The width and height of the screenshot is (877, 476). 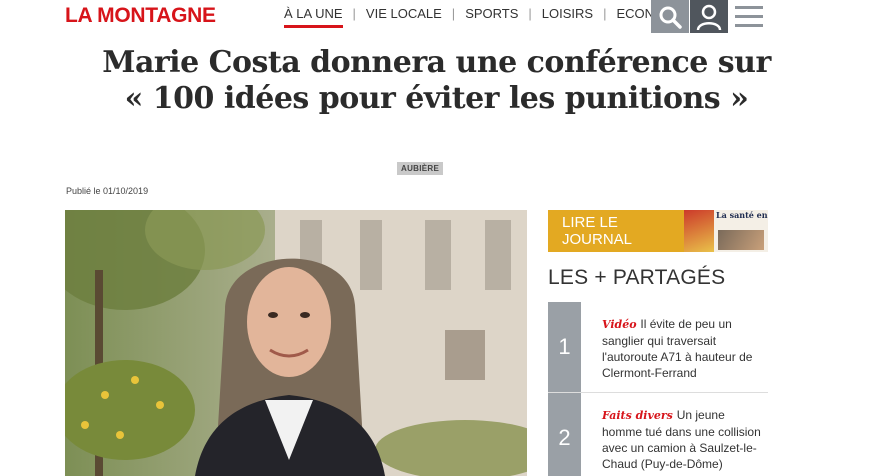 What do you see at coordinates (597, 231) in the screenshot?
I see `read-journal-label: LIRE LE JOURNAL` at bounding box center [597, 231].